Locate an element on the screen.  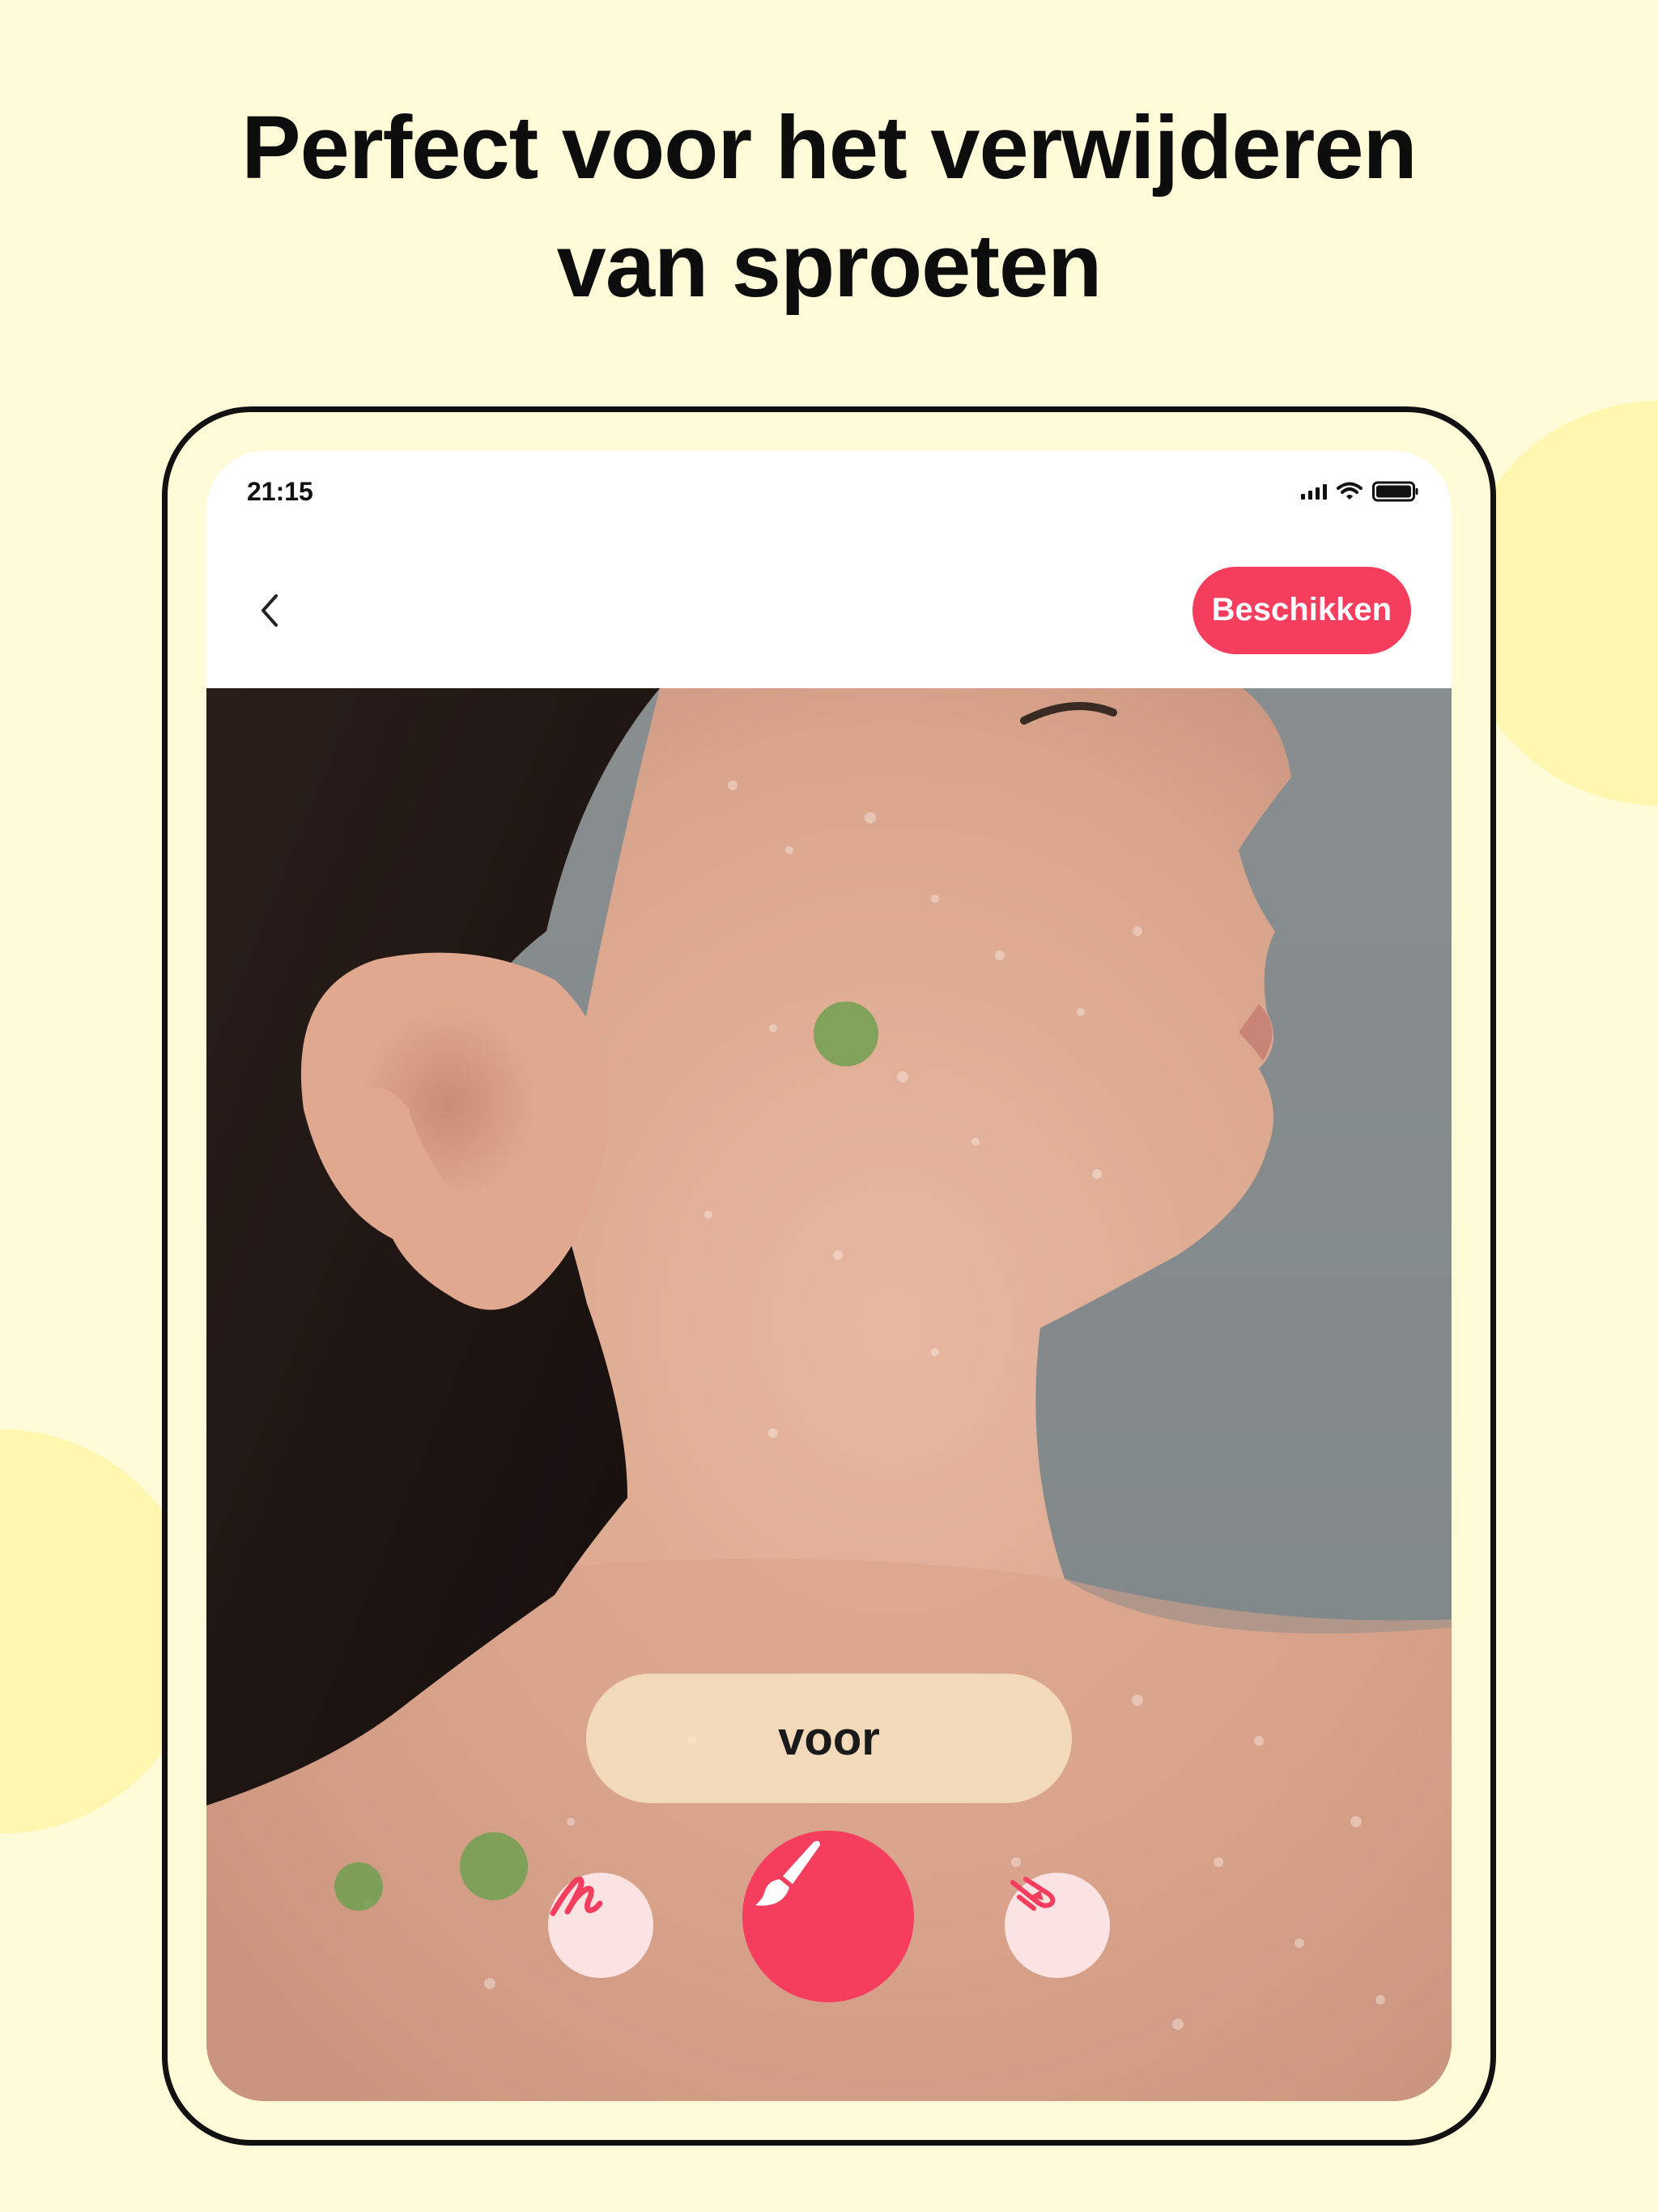
headline-line-2: van sproeten is located at coordinates (829, 266).